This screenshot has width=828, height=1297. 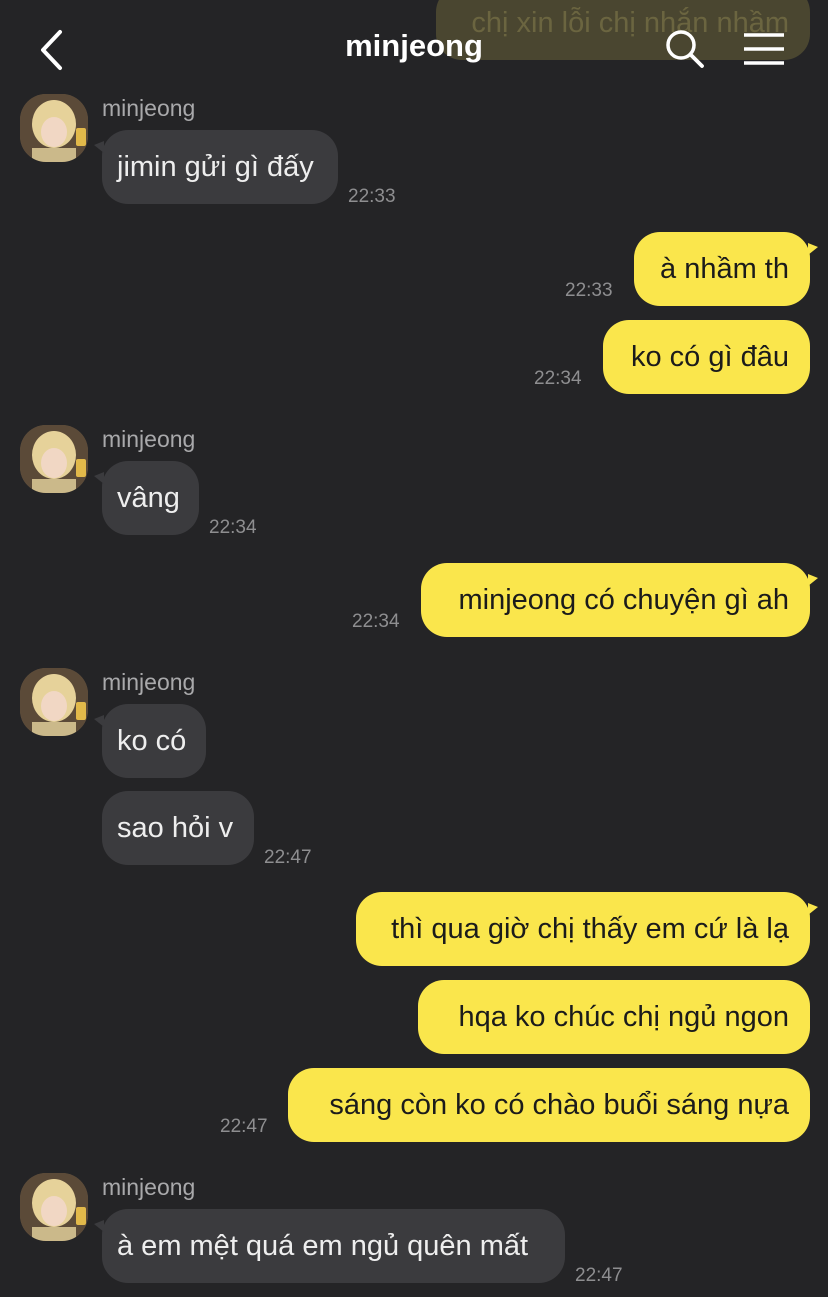 I want to click on message-text: sao hỏi v, so click(x=175, y=828).